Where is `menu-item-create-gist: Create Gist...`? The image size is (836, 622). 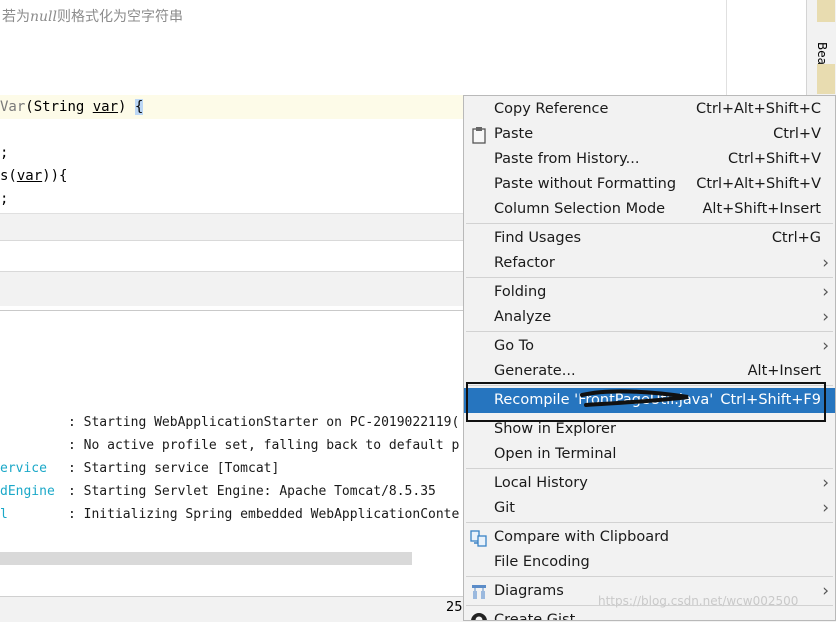
menu-item-create-gist: Create Gist... is located at coordinates (649, 614).